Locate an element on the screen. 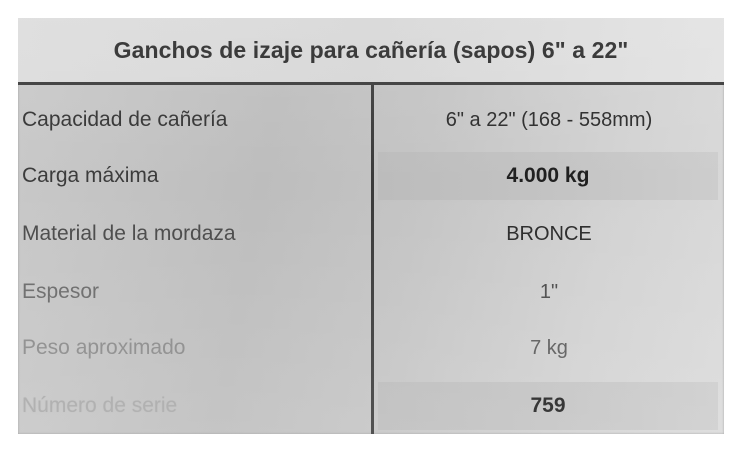  spec-row-thickness: Espesor 1" is located at coordinates (371, 292).